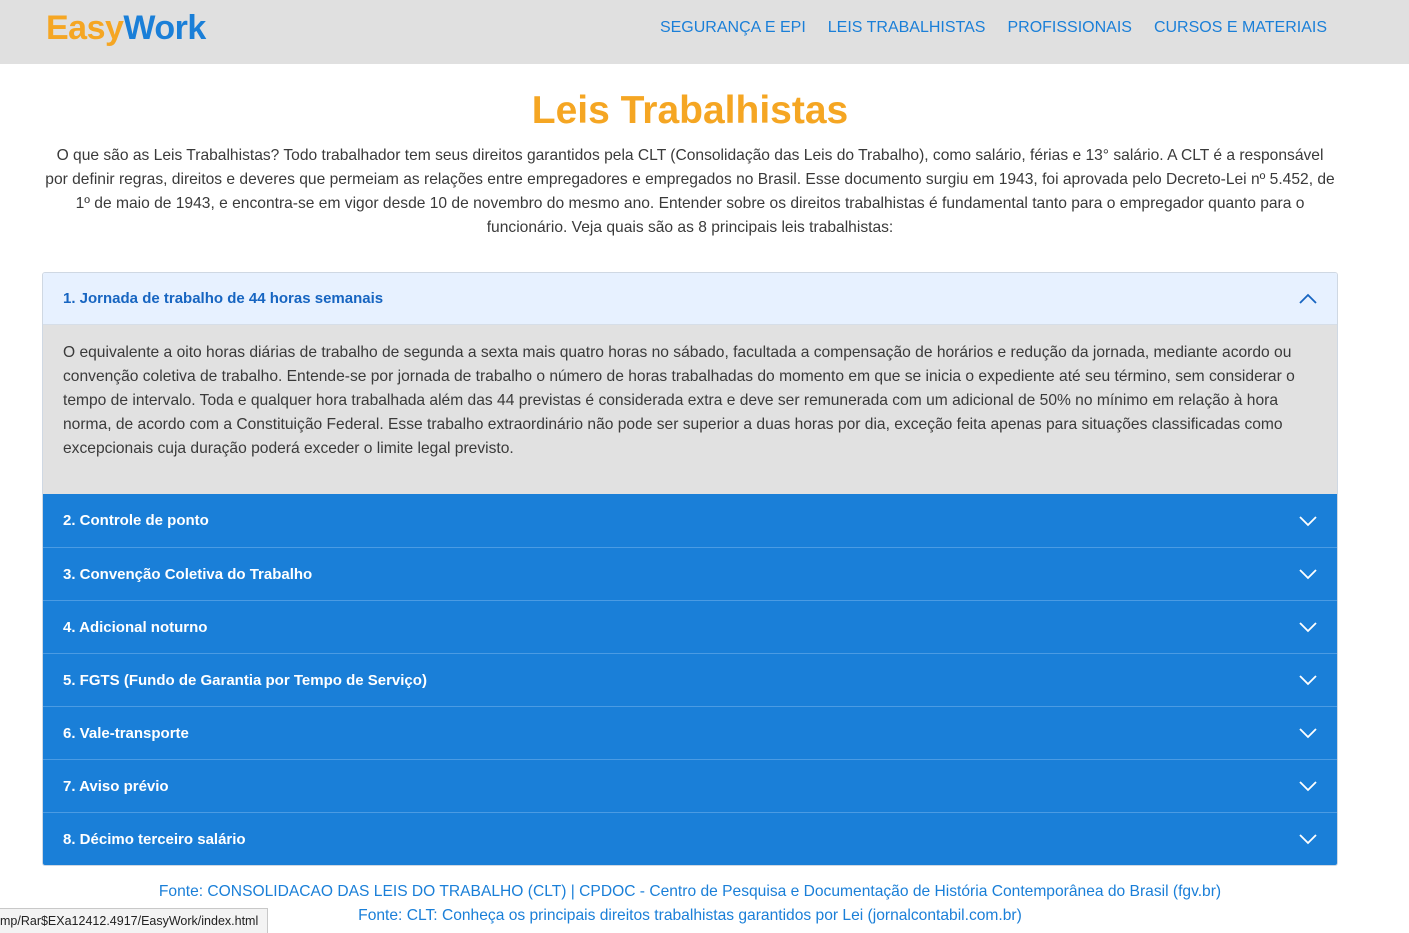 Image resolution: width=1409 pixels, height=933 pixels. Describe the element at coordinates (690, 785) in the screenshot. I see `accordion-header-7: 7. Aviso prévio` at that location.